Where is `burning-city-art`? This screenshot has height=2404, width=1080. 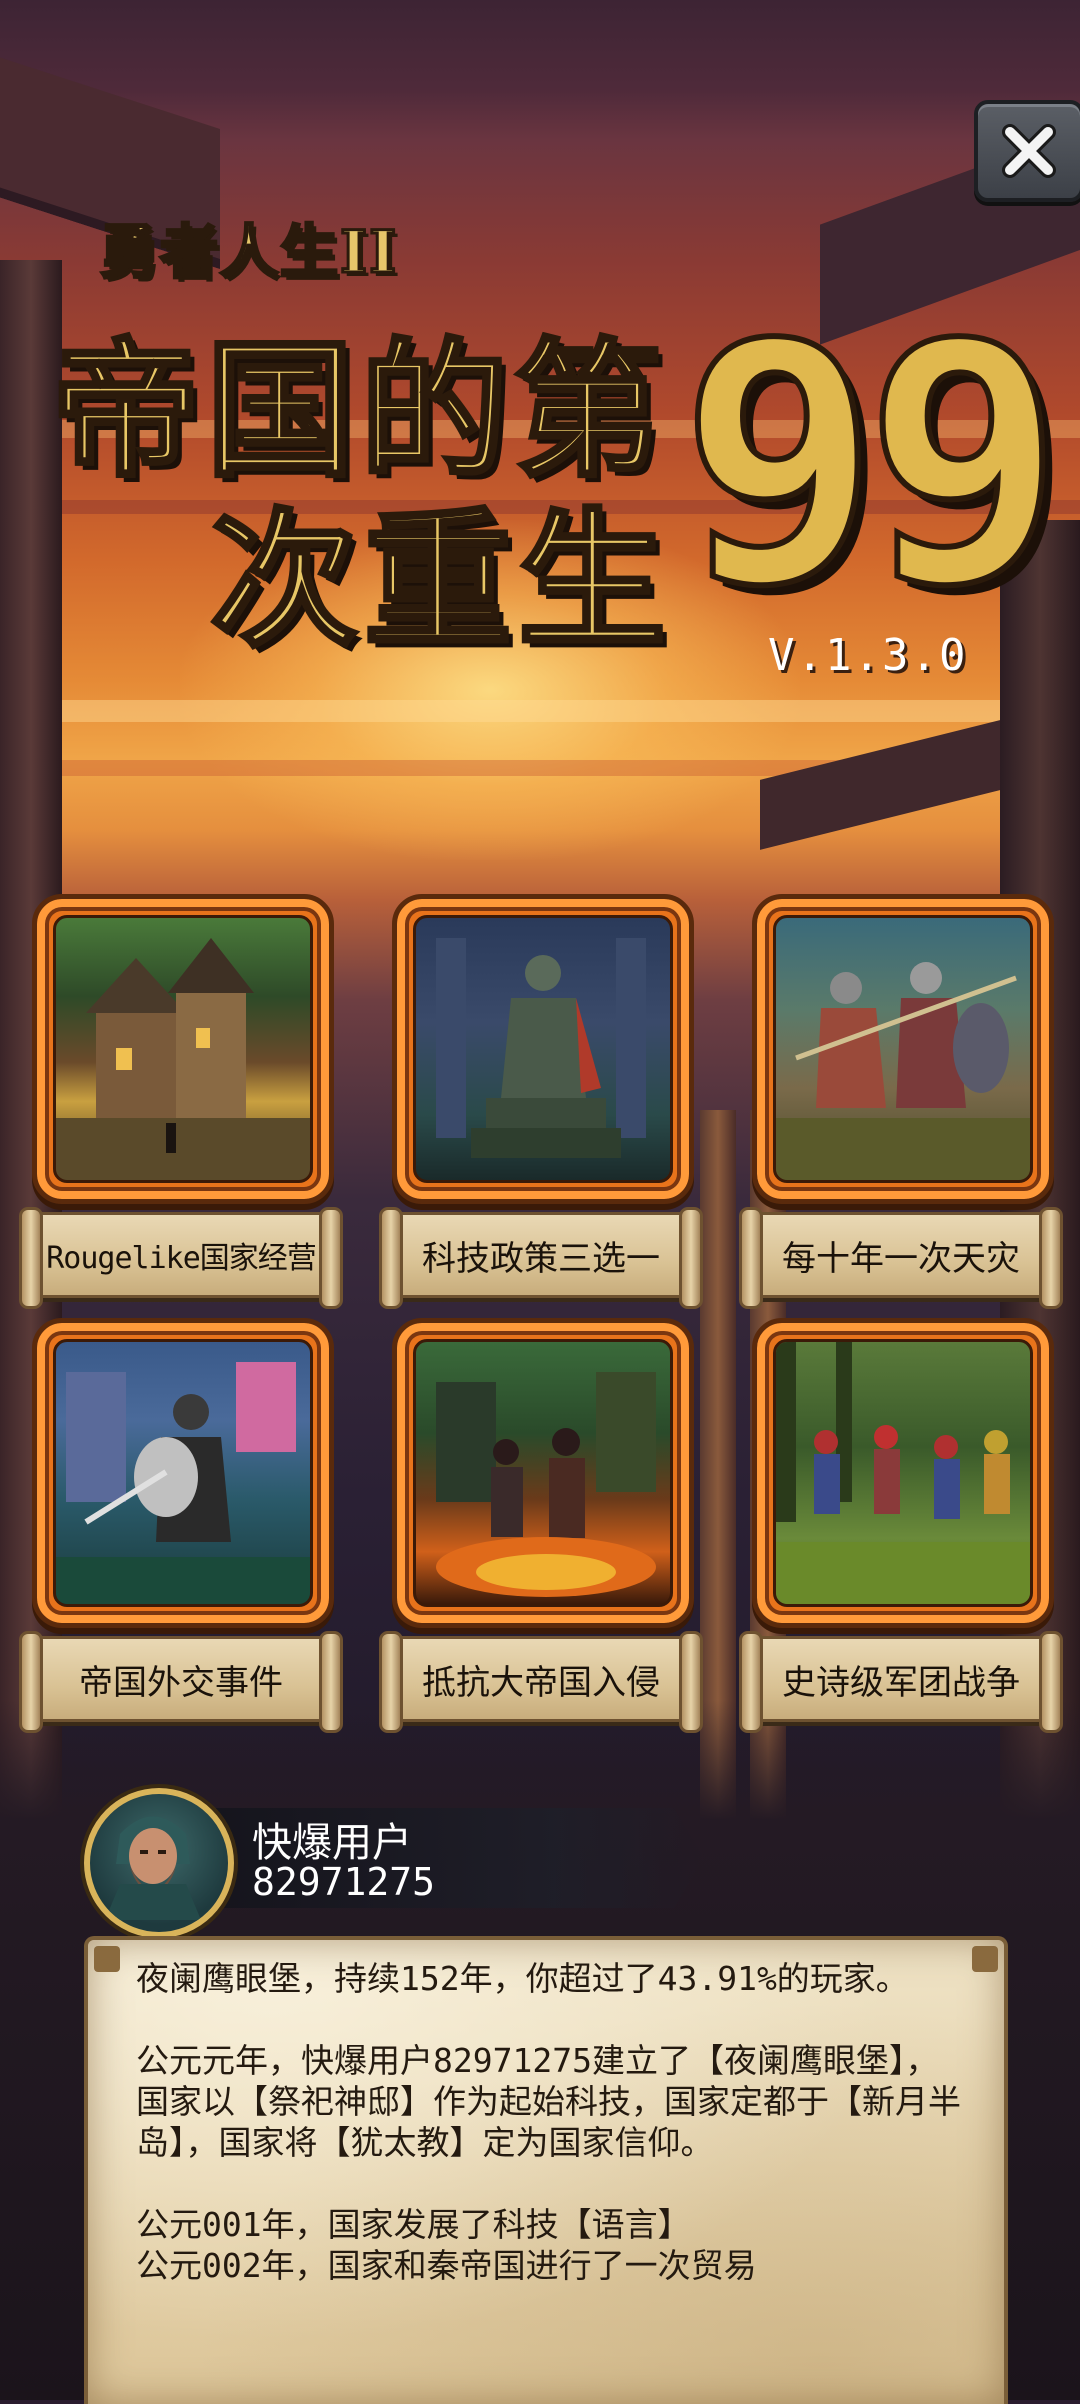 burning-city-art is located at coordinates (543, 1473).